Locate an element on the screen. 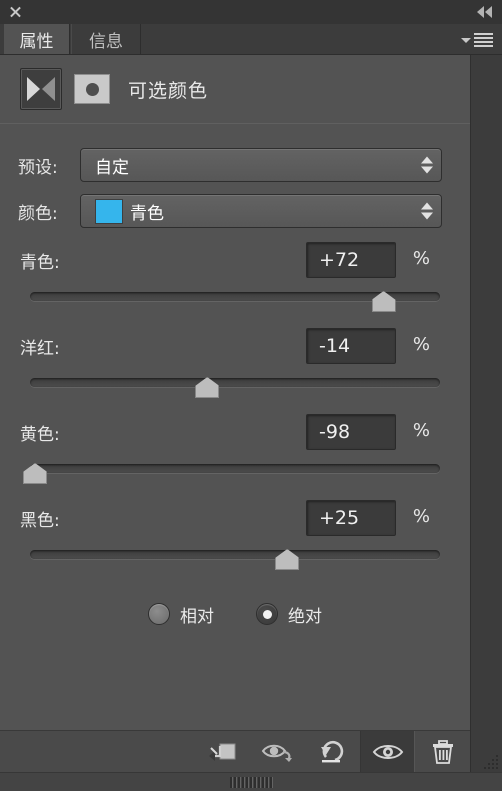 This screenshot has width=502, height=791. toggle-layer-visibility-icon is located at coordinates (387, 751).